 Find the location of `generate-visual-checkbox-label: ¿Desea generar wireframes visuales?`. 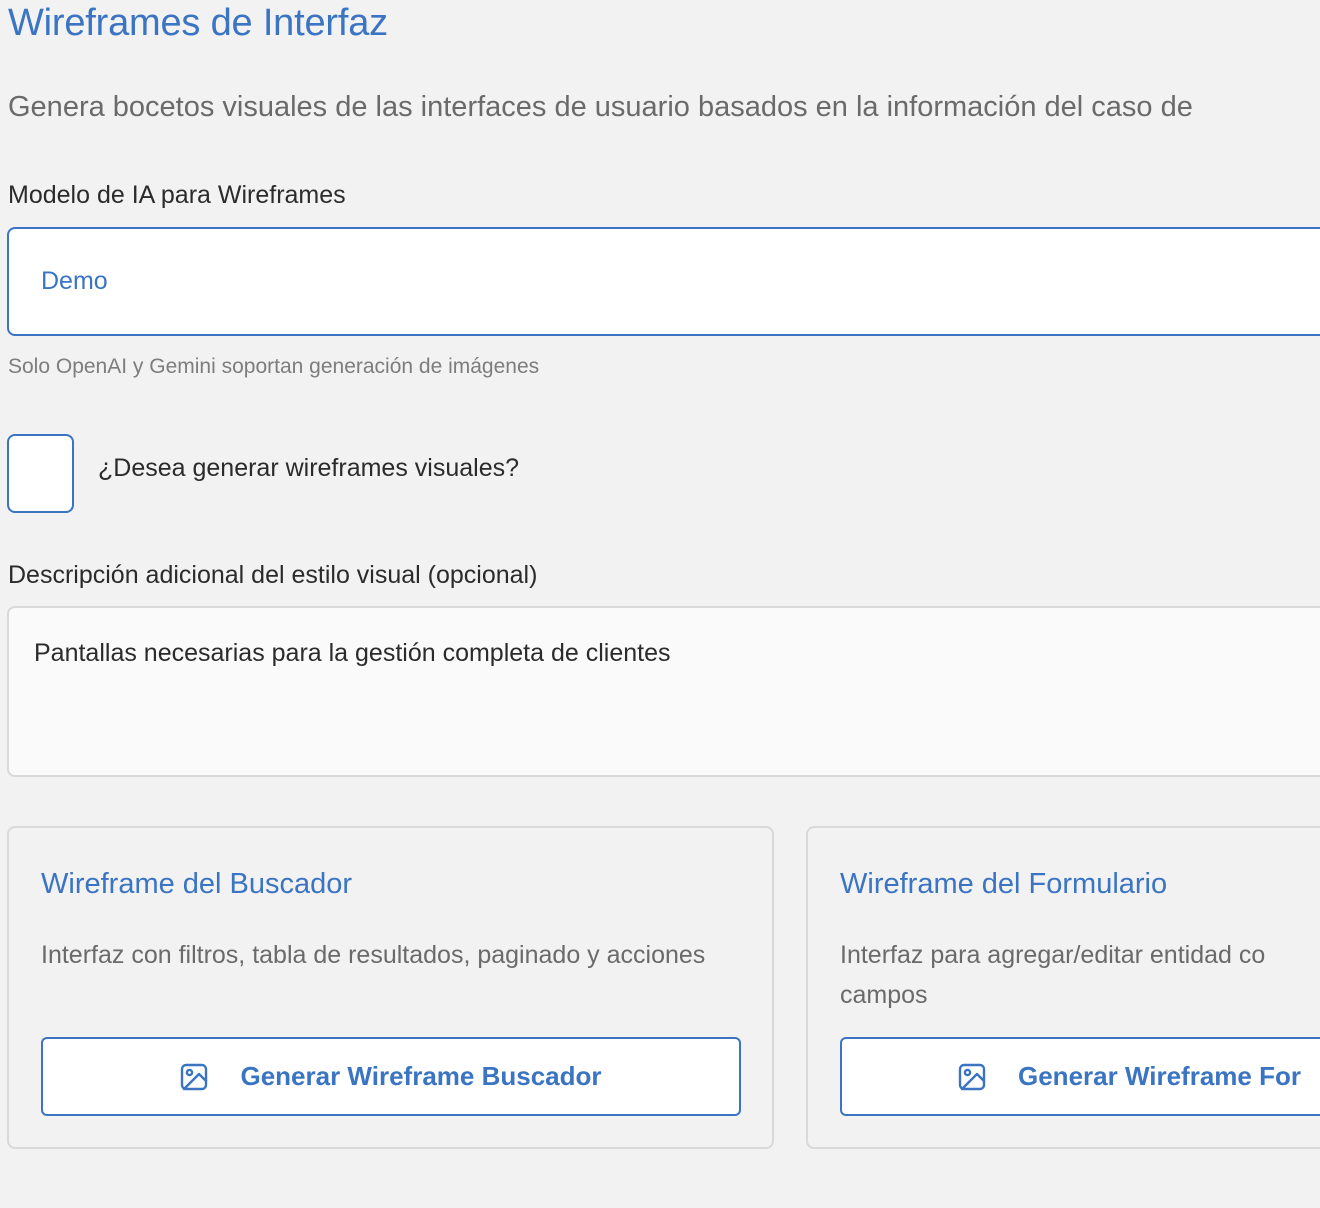

generate-visual-checkbox-label: ¿Desea generar wireframes visuales? is located at coordinates (308, 468).